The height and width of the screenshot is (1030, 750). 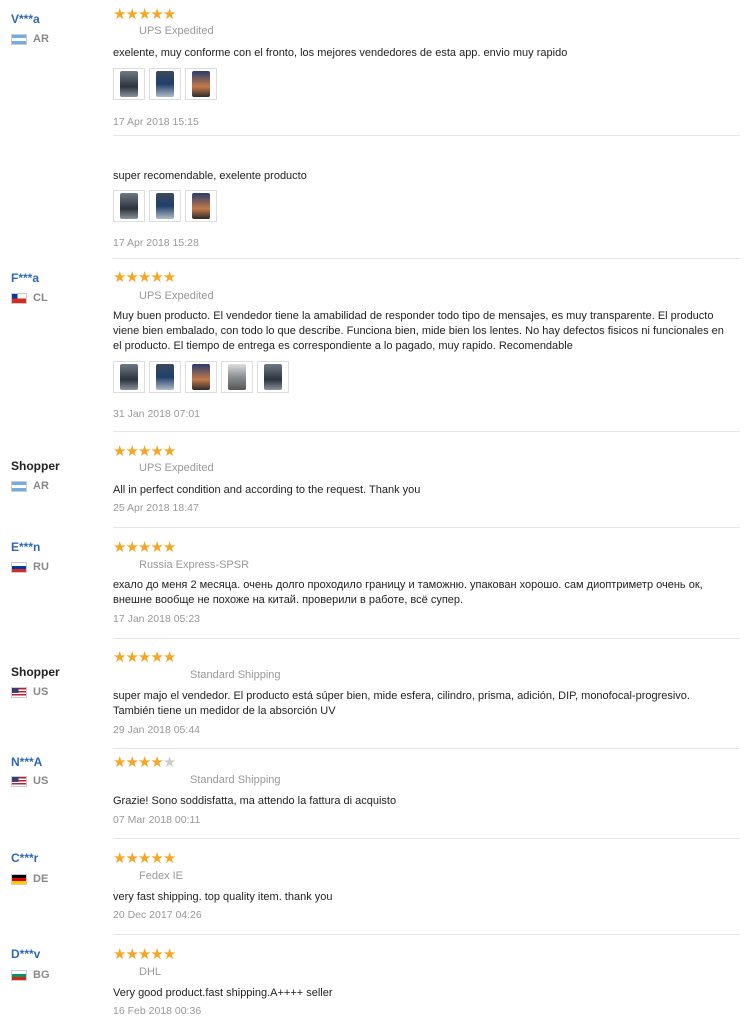 I want to click on flag-us-icon, so click(x=19, y=781).